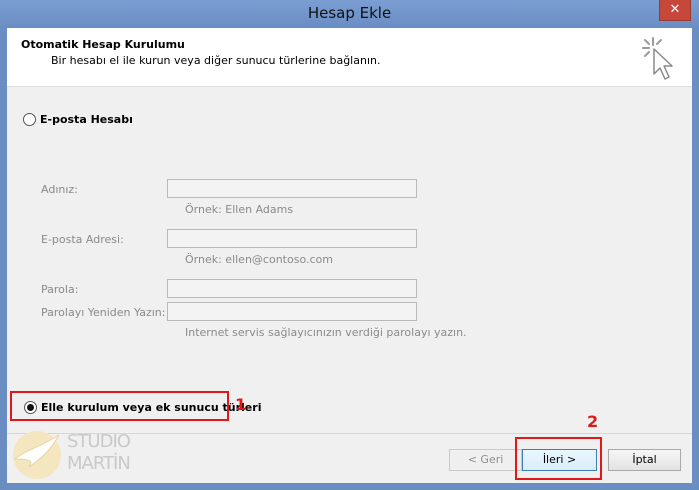 This screenshot has height=490, width=699. Describe the element at coordinates (59, 189) in the screenshot. I see `name-label: Adınız:` at that location.